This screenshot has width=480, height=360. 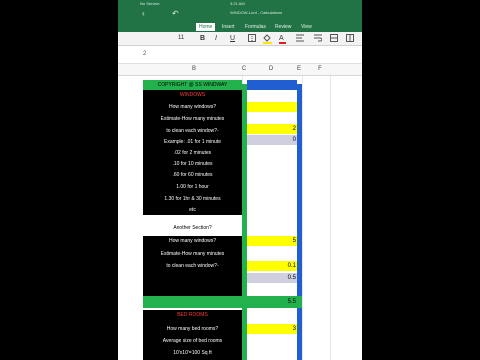 What do you see at coordinates (150, 3) in the screenshot?
I see `carrier-label: No Service` at bounding box center [150, 3].